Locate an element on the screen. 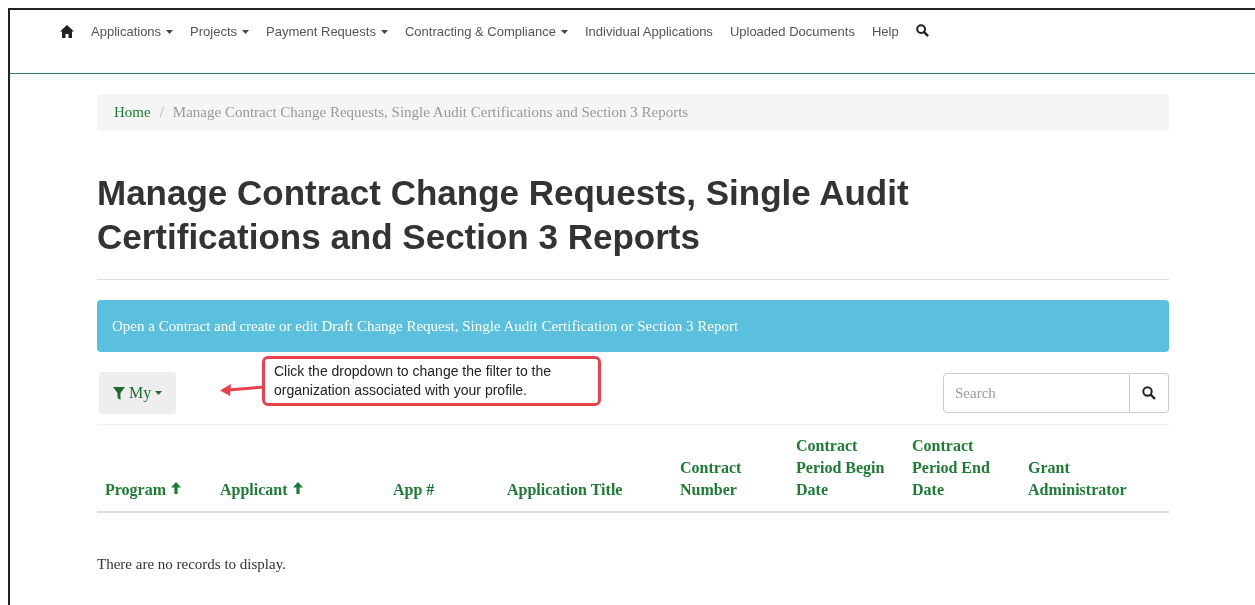 Image resolution: width=1255 pixels, height=605 pixels. nav-link: Payment Requests is located at coordinates (327, 32).